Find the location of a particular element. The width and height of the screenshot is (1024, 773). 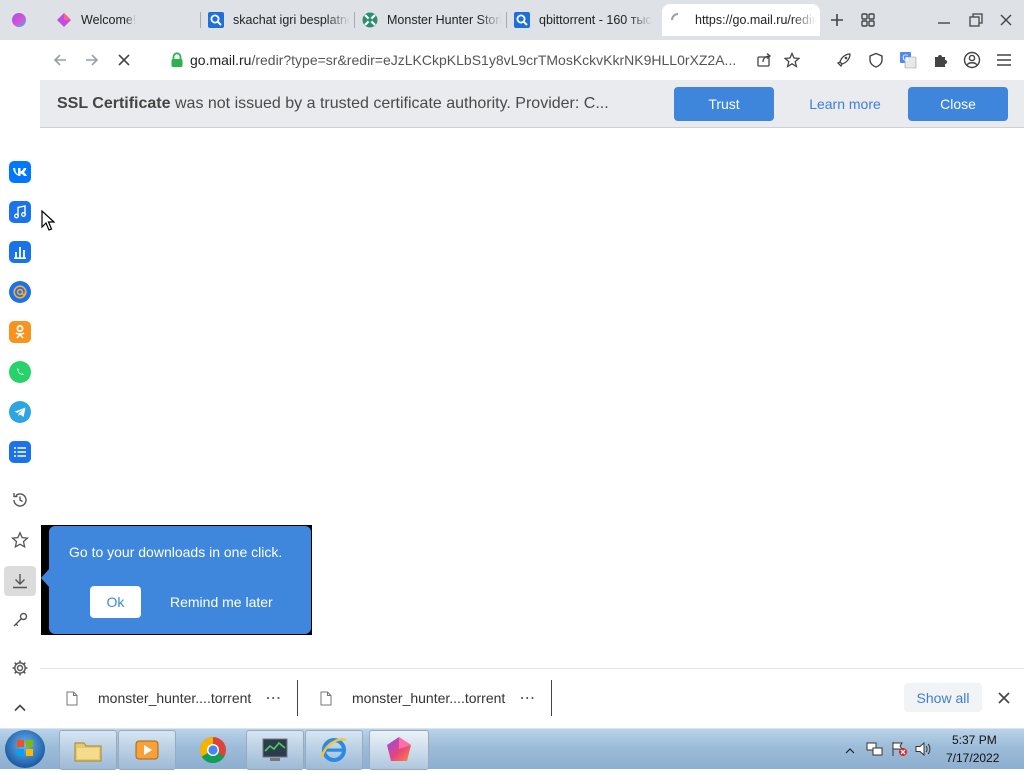

sidebar-item-list is located at coordinates (20, 452).